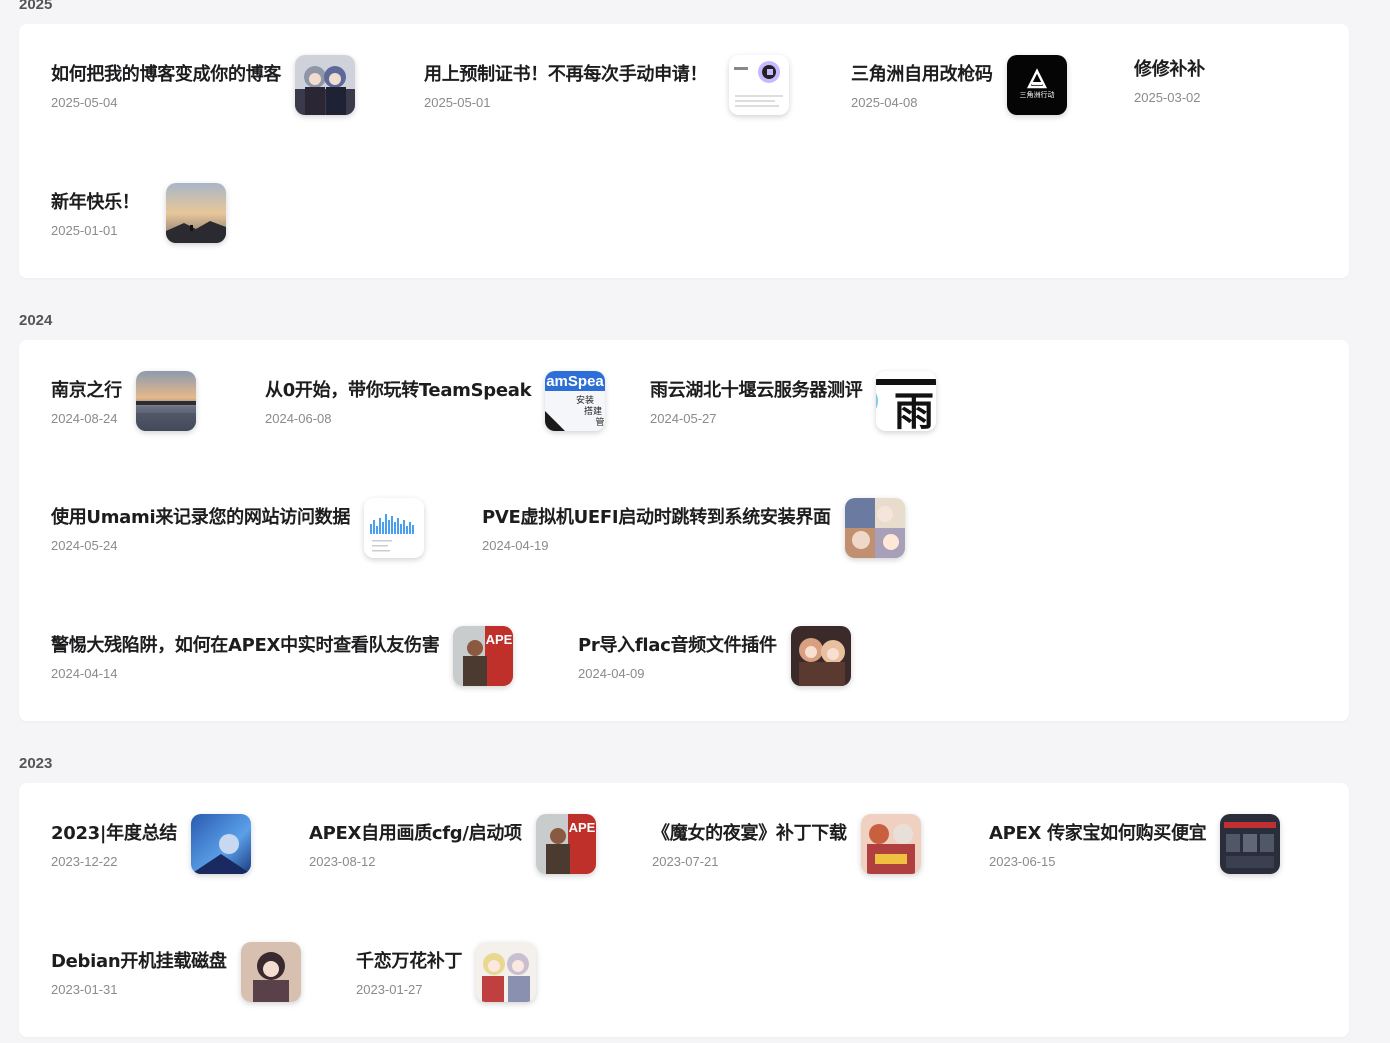 Image resolution: width=1390 pixels, height=1043 pixels. What do you see at coordinates (890, 844) in the screenshot?
I see `visual-novel-cover-thumbnail` at bounding box center [890, 844].